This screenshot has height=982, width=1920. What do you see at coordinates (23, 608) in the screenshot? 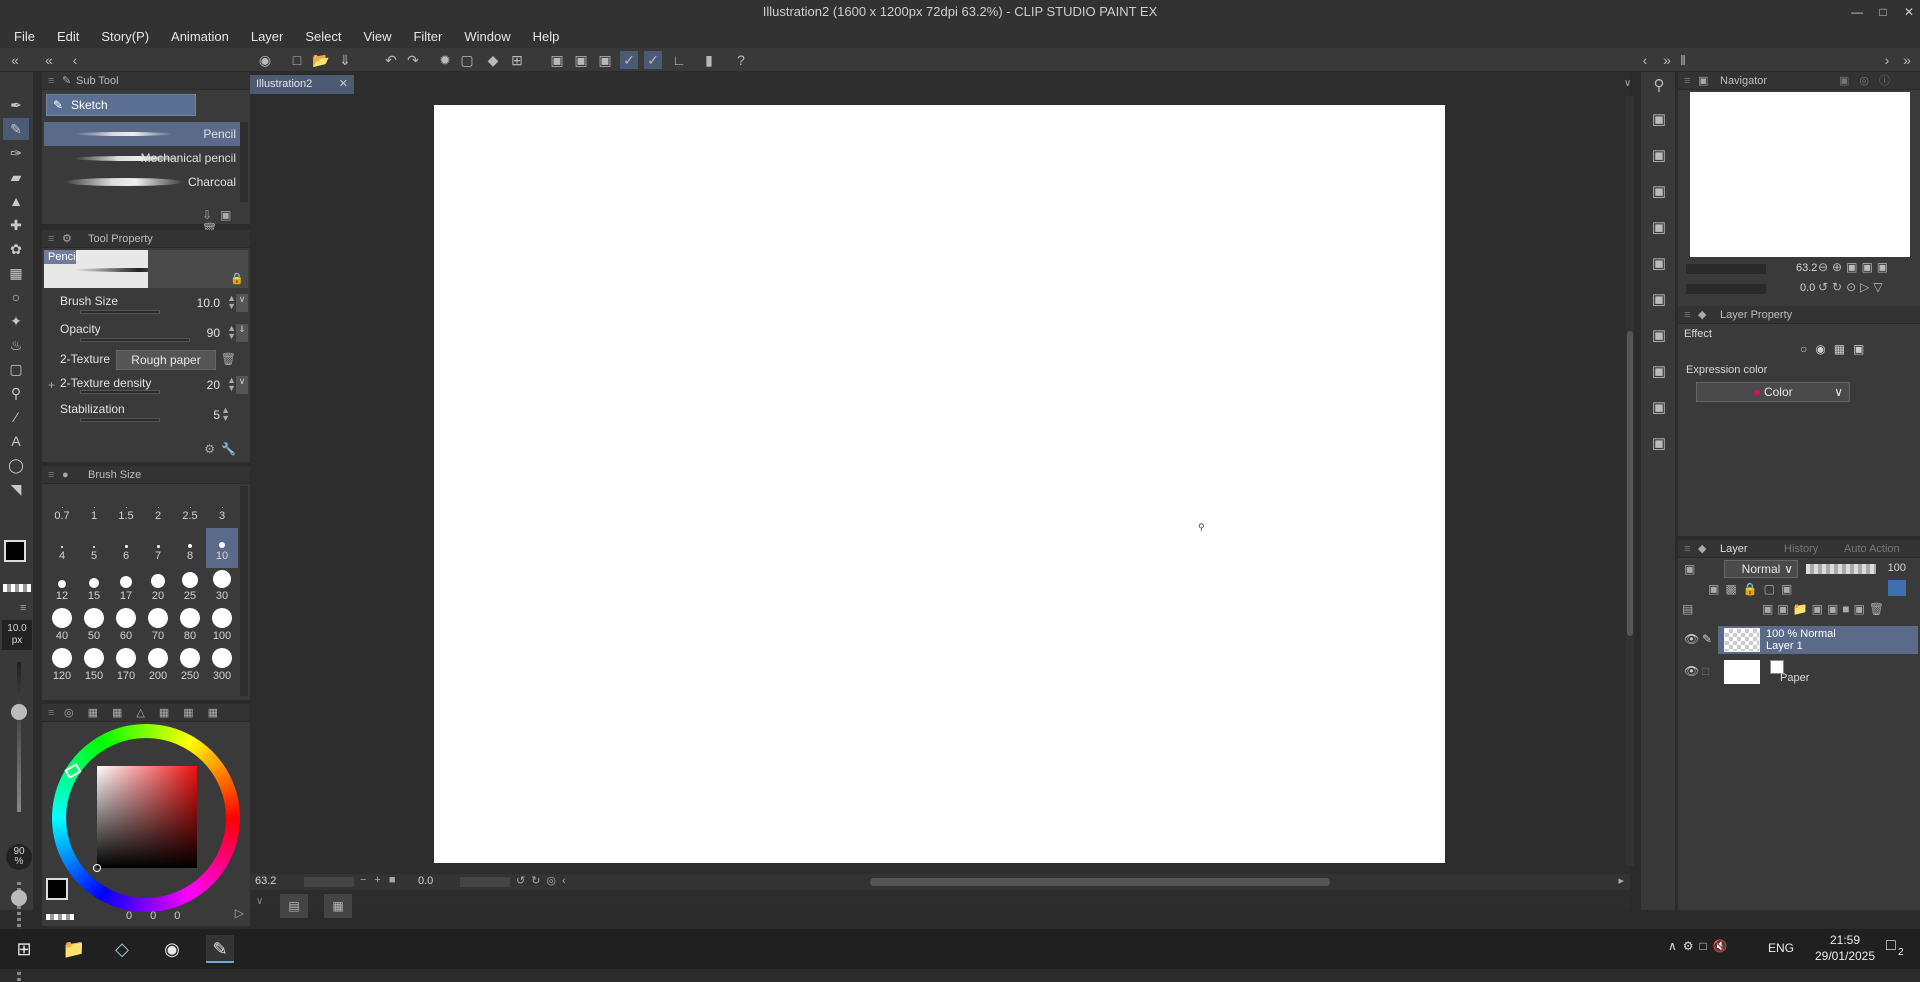
I see `slider-toggle-icon: ≡` at bounding box center [23, 608].